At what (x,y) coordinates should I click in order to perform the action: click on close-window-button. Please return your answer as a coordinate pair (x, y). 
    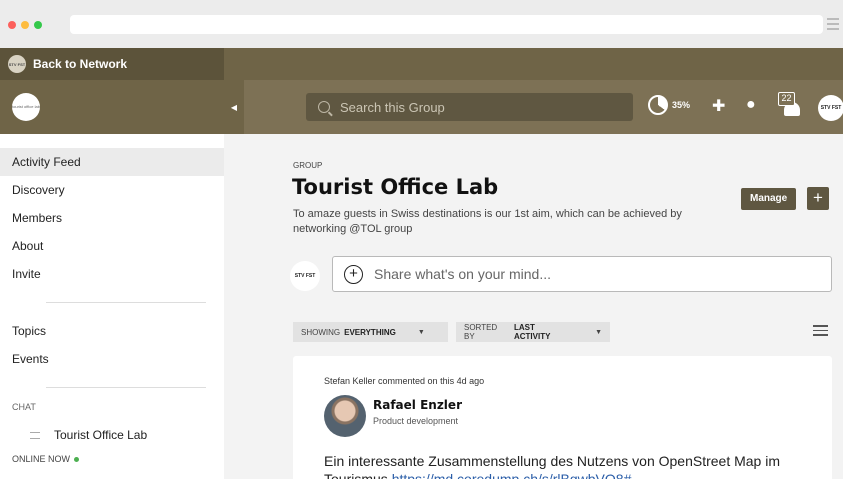
    Looking at the image, I should click on (12, 25).